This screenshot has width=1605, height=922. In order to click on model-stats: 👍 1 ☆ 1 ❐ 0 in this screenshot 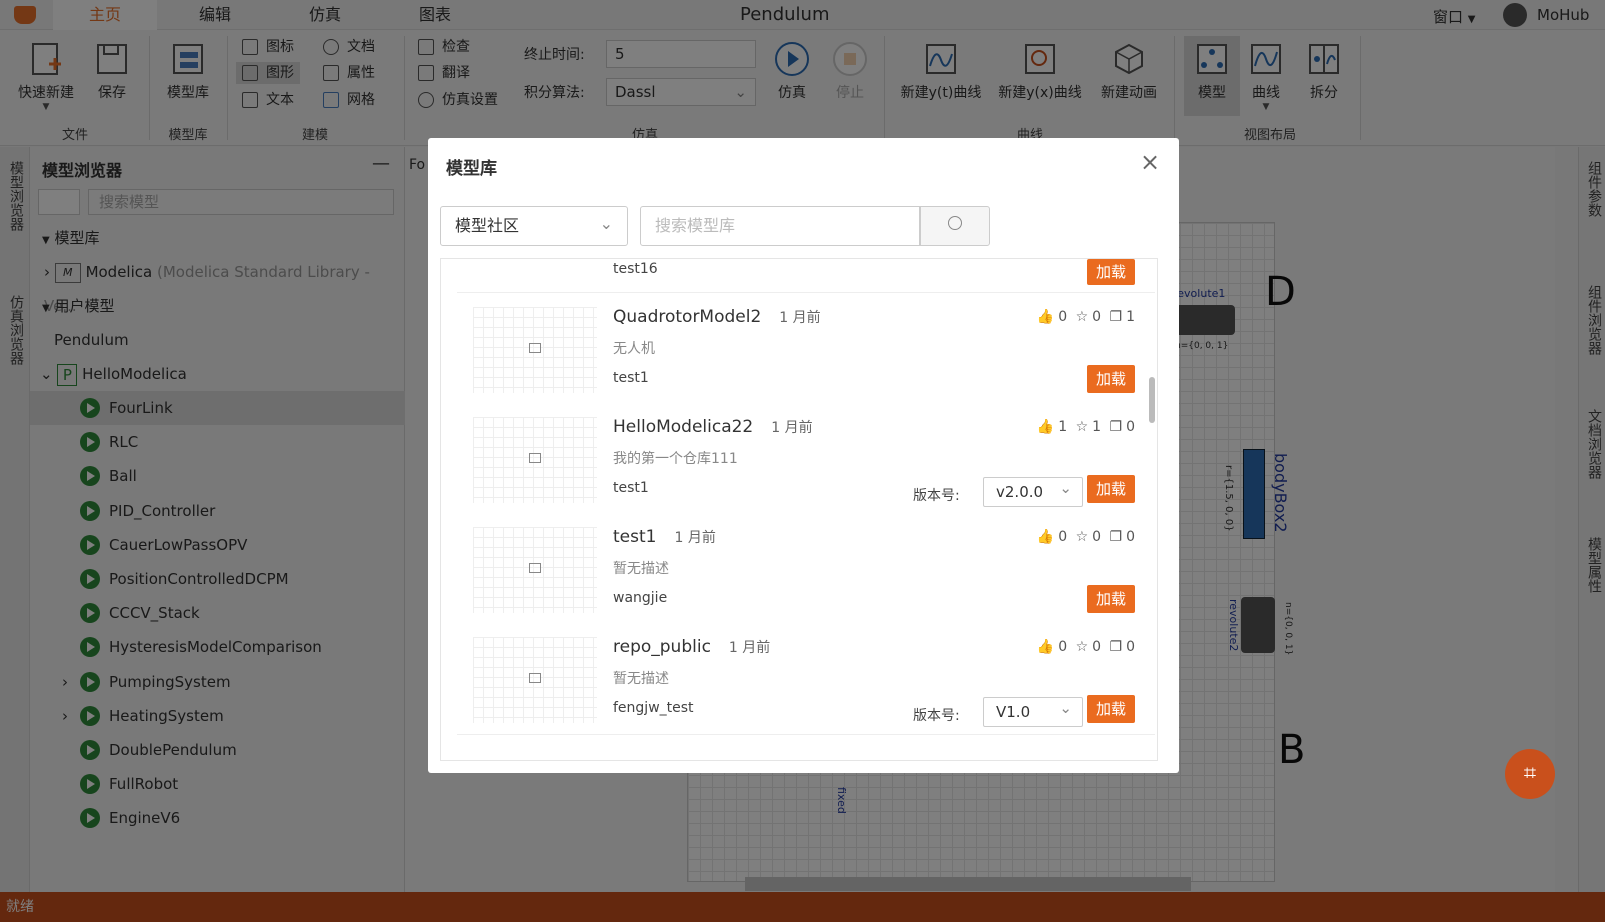, I will do `click(1085, 427)`.